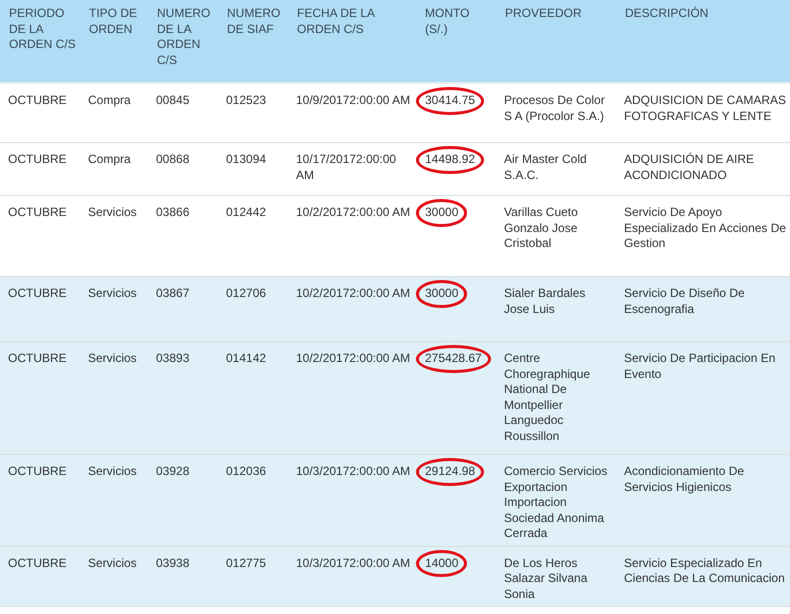 The height and width of the screenshot is (614, 790). Describe the element at coordinates (173, 563) in the screenshot. I see `table-cell-text: 03938` at that location.